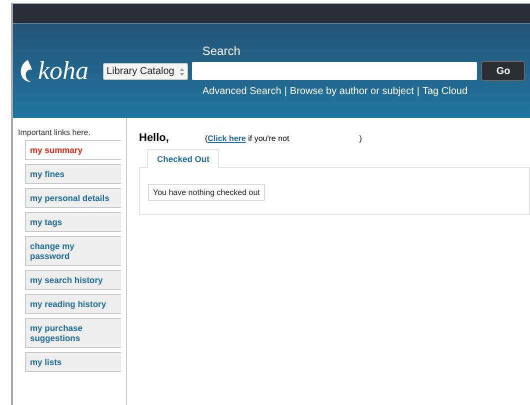 Image resolution: width=530 pixels, height=405 pixels. Describe the element at coordinates (206, 192) in the screenshot. I see `empty-message: You have nothing checked out` at that location.